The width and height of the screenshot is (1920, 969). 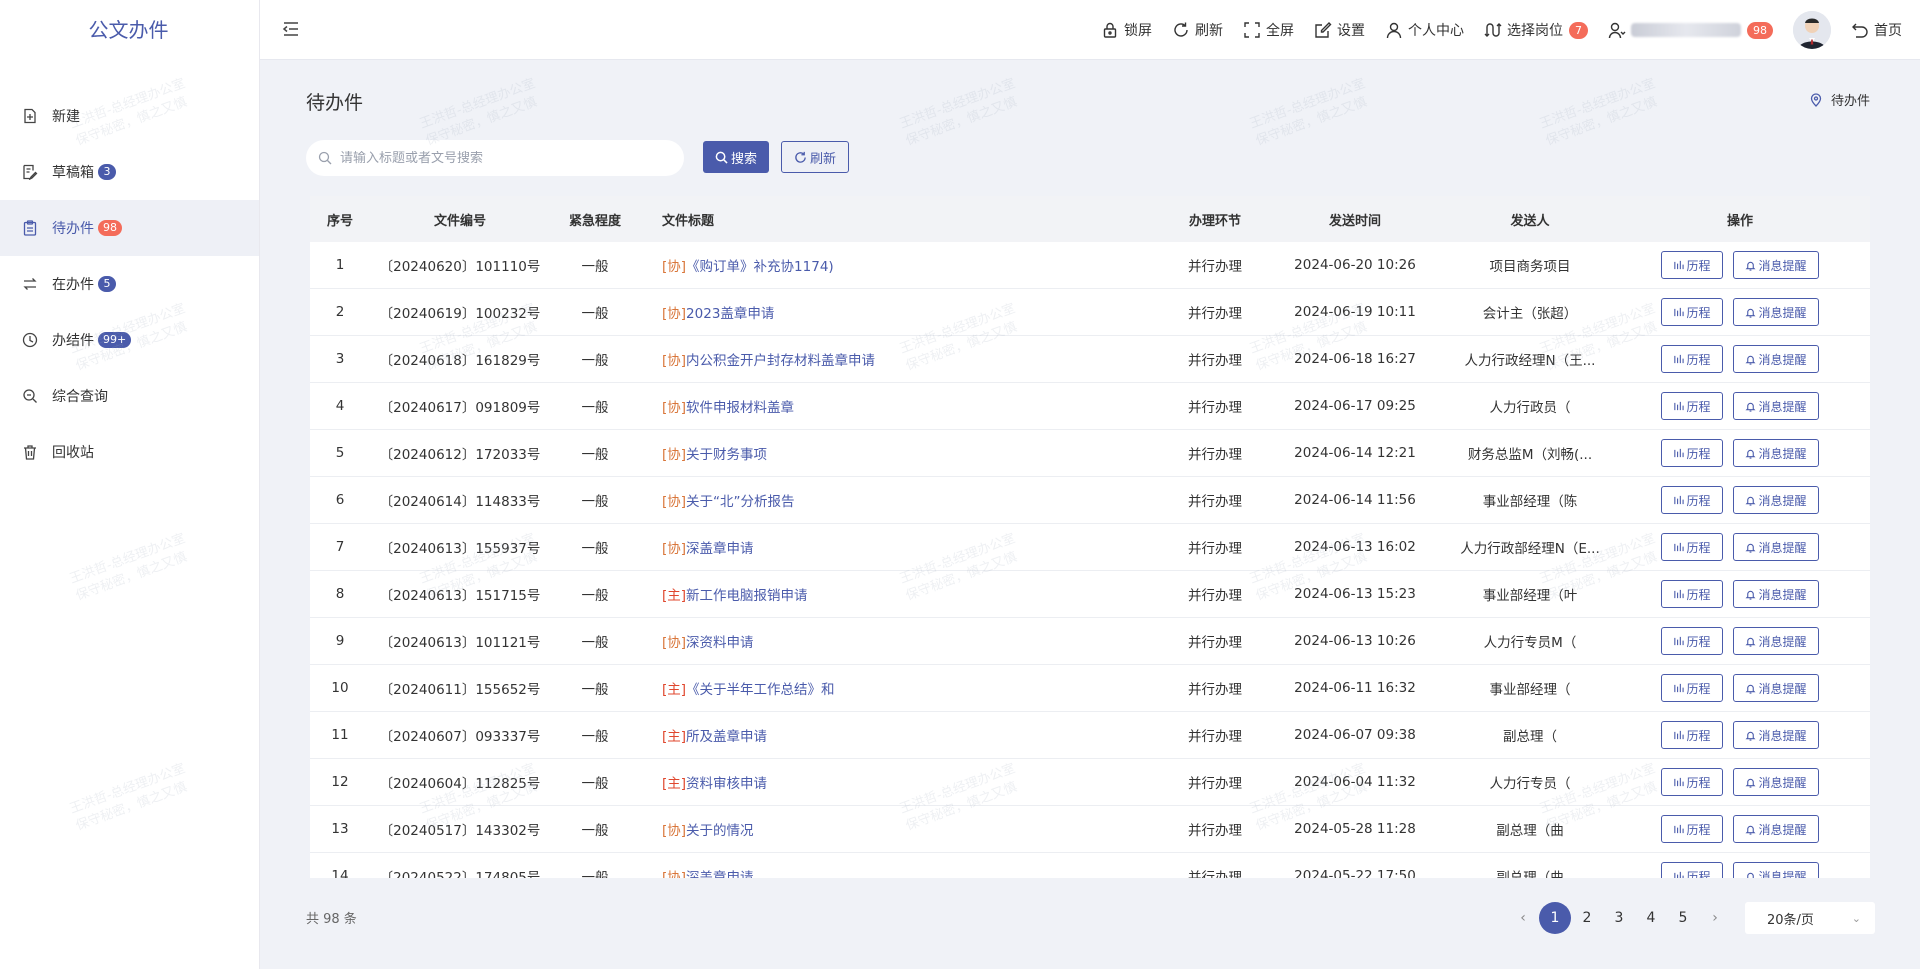 What do you see at coordinates (129, 396) in the screenshot?
I see `sidebar-item-query: 综合查询` at bounding box center [129, 396].